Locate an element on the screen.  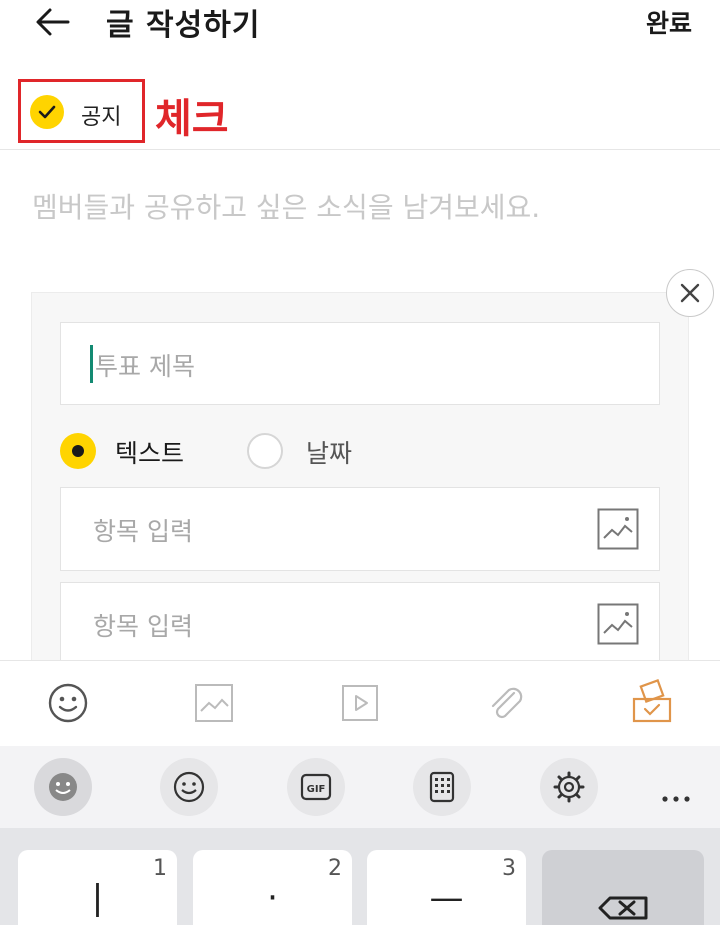
check-icon is located at coordinates (47, 112).